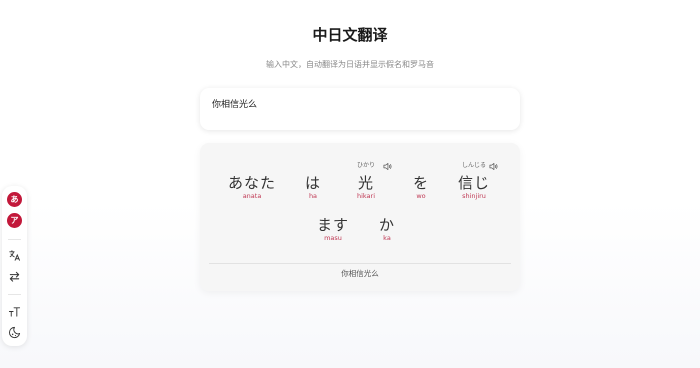 The width and height of the screenshot is (700, 368). Describe the element at coordinates (14, 332) in the screenshot. I see `theme-icon` at that location.